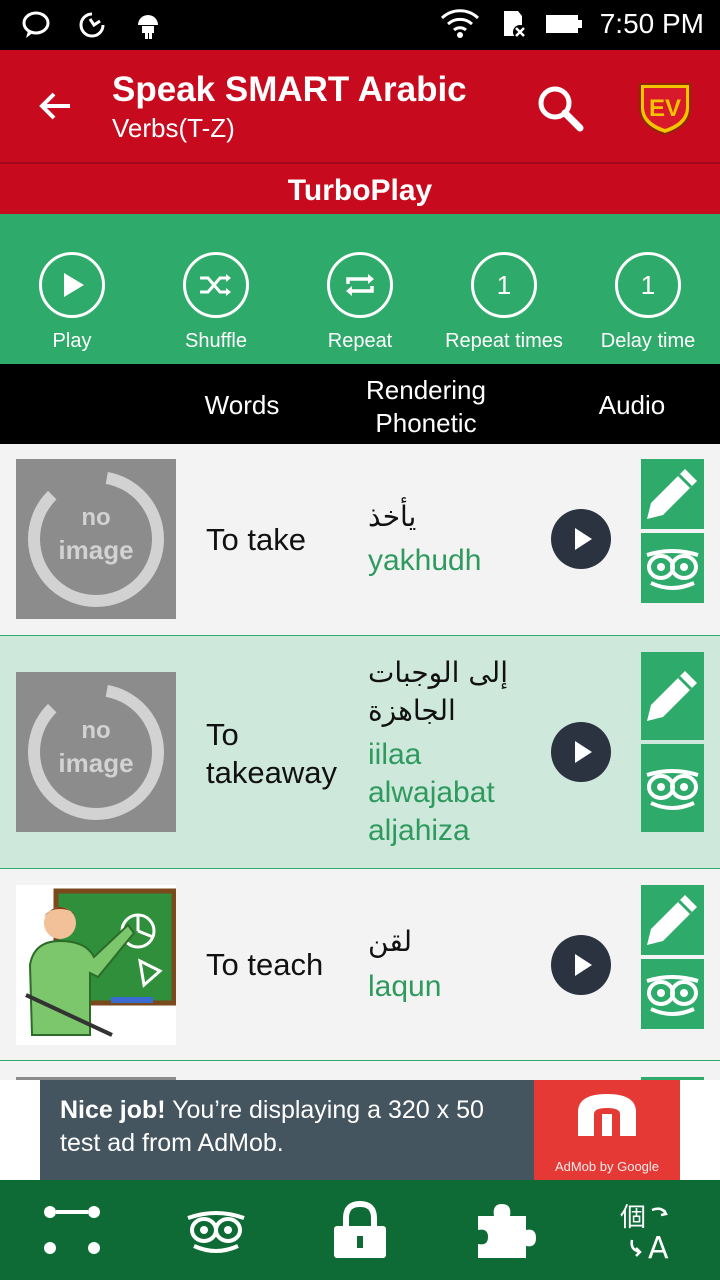  I want to click on sd-card-icon, so click(515, 25).